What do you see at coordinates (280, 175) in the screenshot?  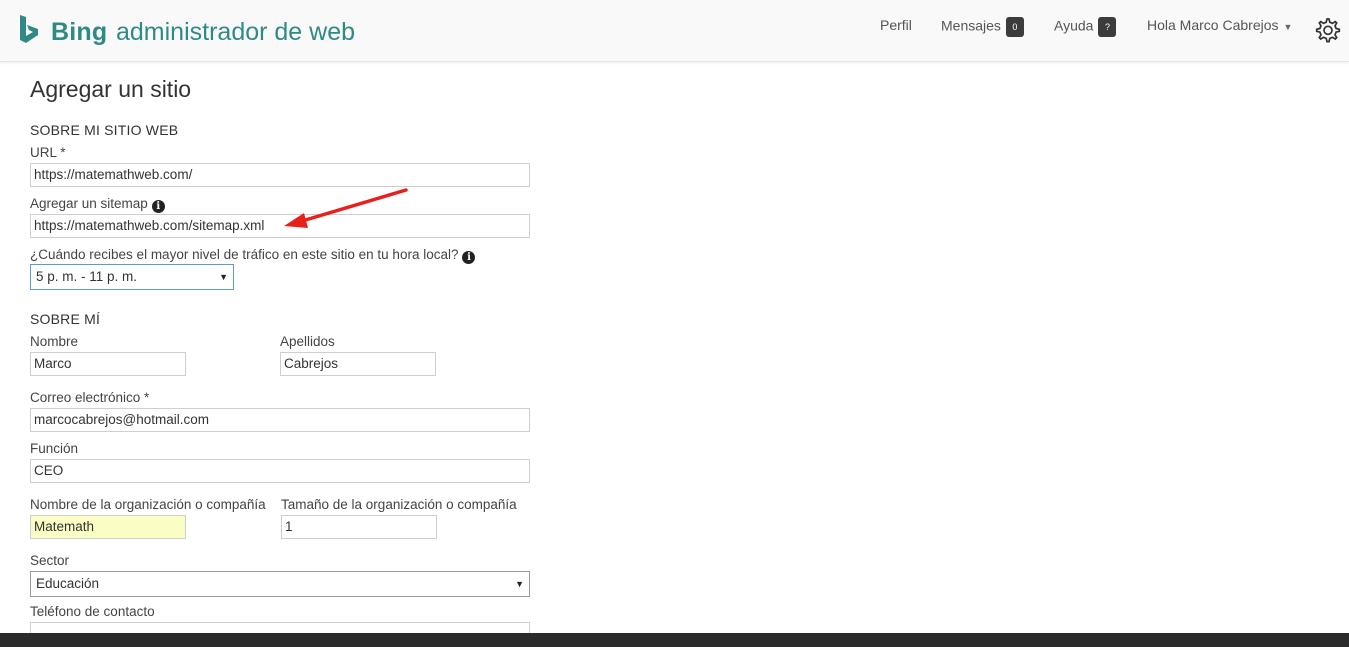 I see `url-input: https://matemathweb.com/` at bounding box center [280, 175].